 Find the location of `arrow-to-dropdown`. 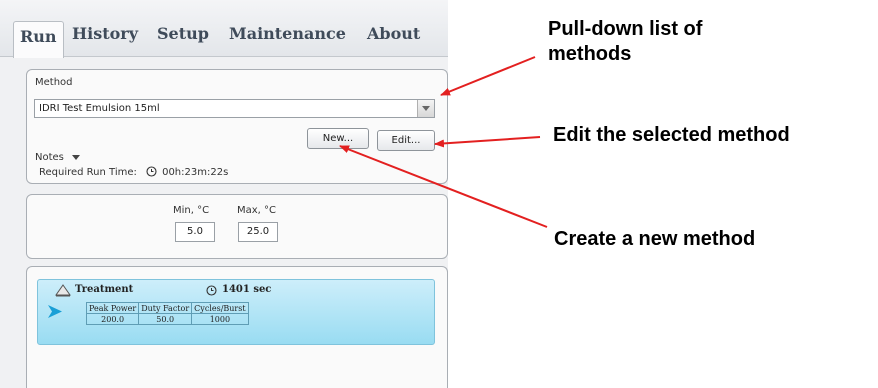

arrow-to-dropdown is located at coordinates (488, 76).